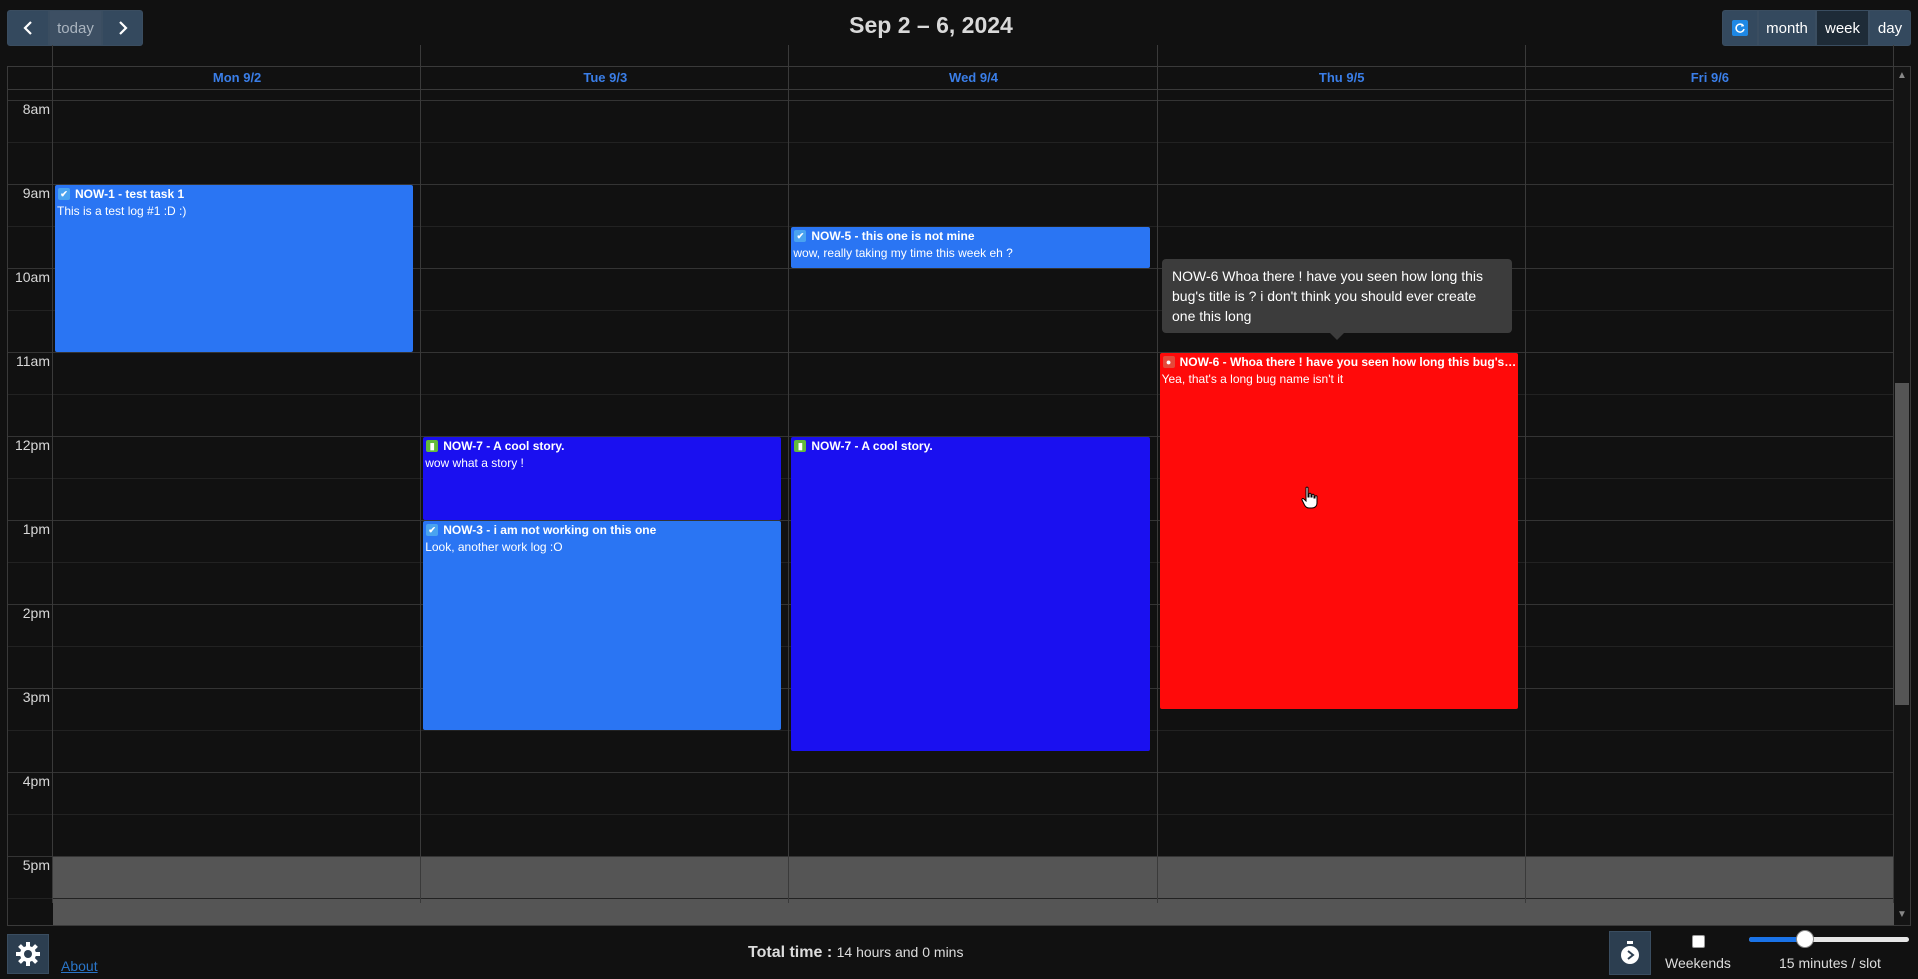 The height and width of the screenshot is (979, 1918). What do you see at coordinates (931, 25) in the screenshot?
I see `page-title: Sep 2 – 6, 2024` at bounding box center [931, 25].